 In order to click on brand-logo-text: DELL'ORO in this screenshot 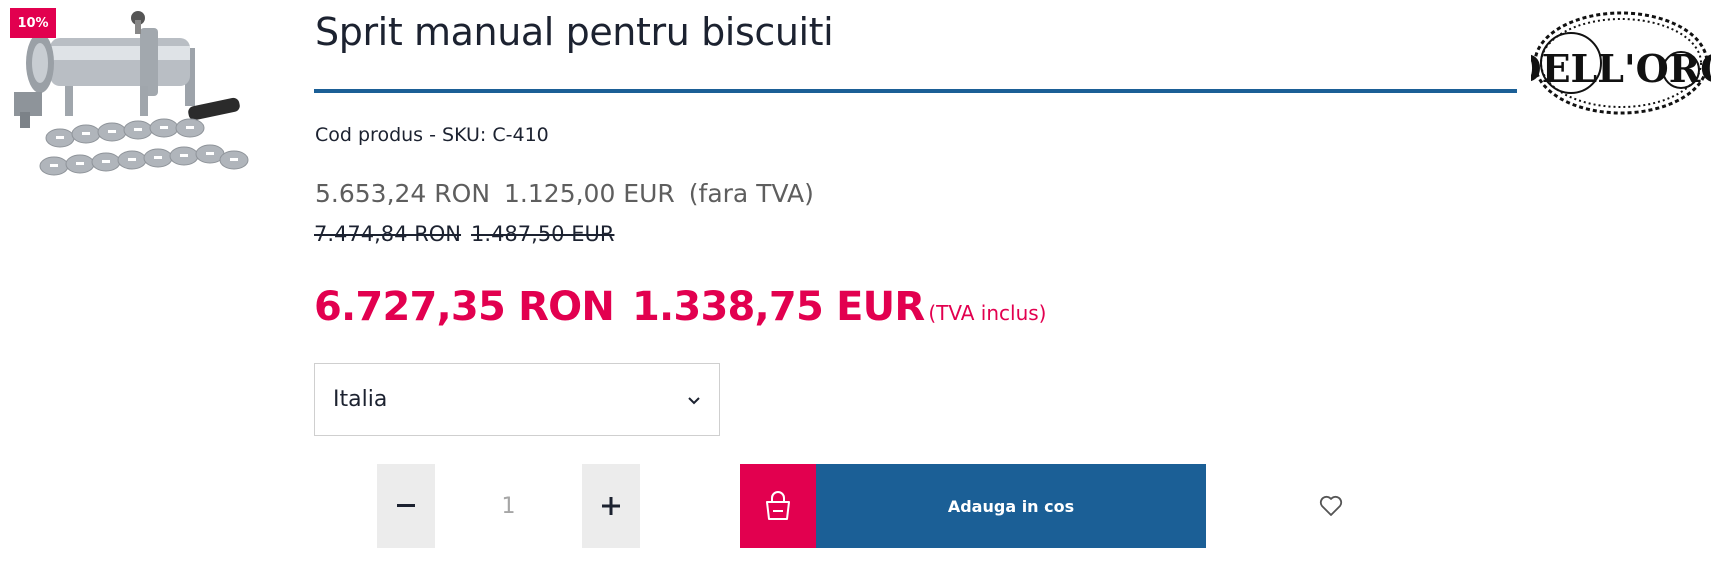, I will do `click(1621, 68)`.